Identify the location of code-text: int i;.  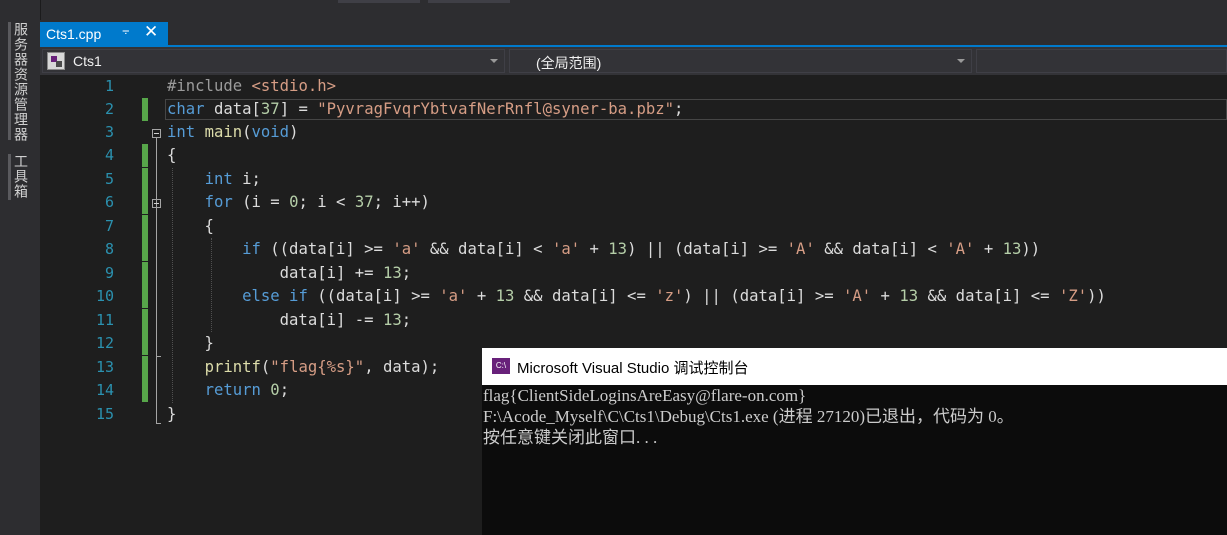
(232, 179).